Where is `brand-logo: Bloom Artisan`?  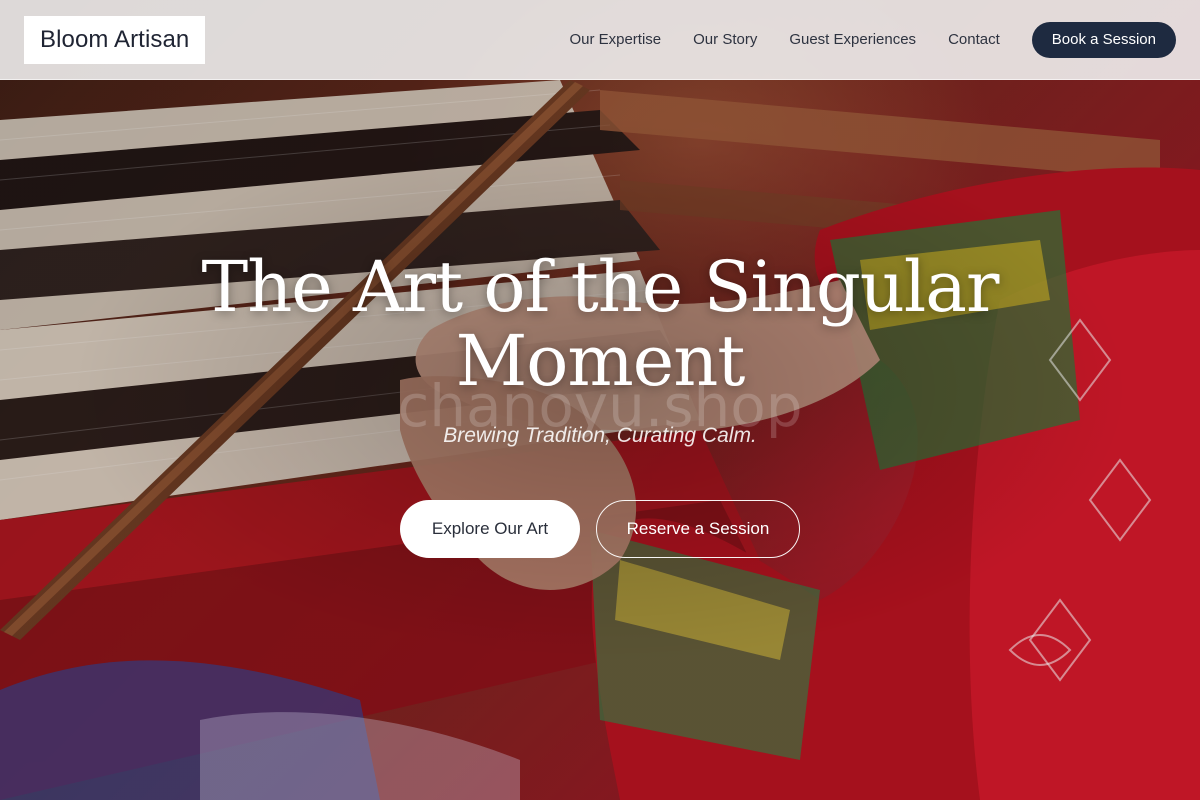 brand-logo: Bloom Artisan is located at coordinates (115, 39).